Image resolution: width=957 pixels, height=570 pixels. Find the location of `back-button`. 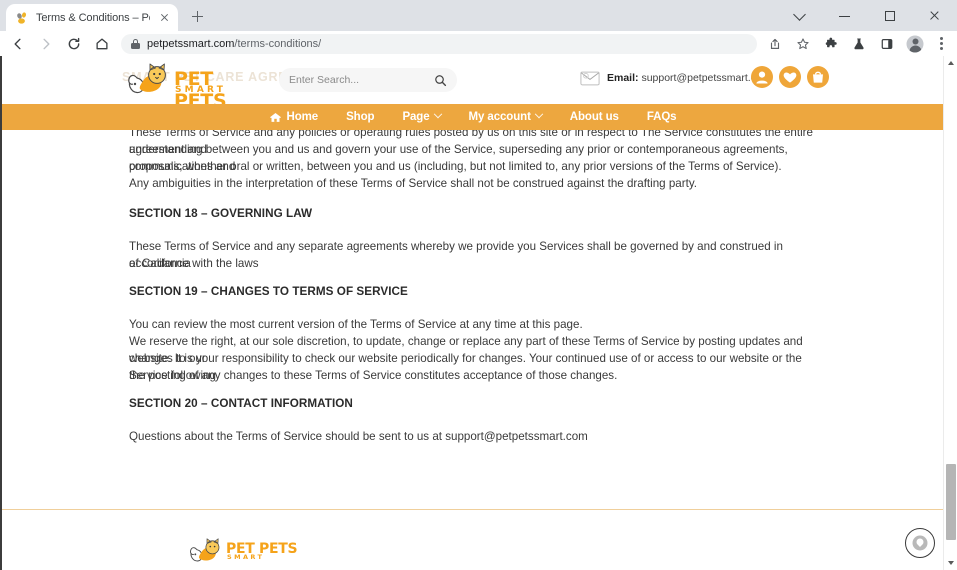

back-button is located at coordinates (18, 43).